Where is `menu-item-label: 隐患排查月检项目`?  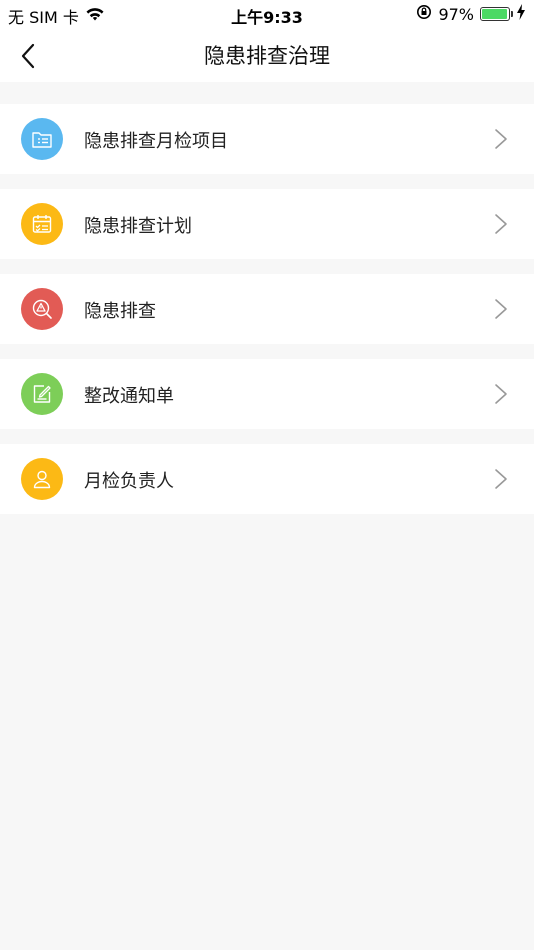 menu-item-label: 隐患排查月检项目 is located at coordinates (156, 141).